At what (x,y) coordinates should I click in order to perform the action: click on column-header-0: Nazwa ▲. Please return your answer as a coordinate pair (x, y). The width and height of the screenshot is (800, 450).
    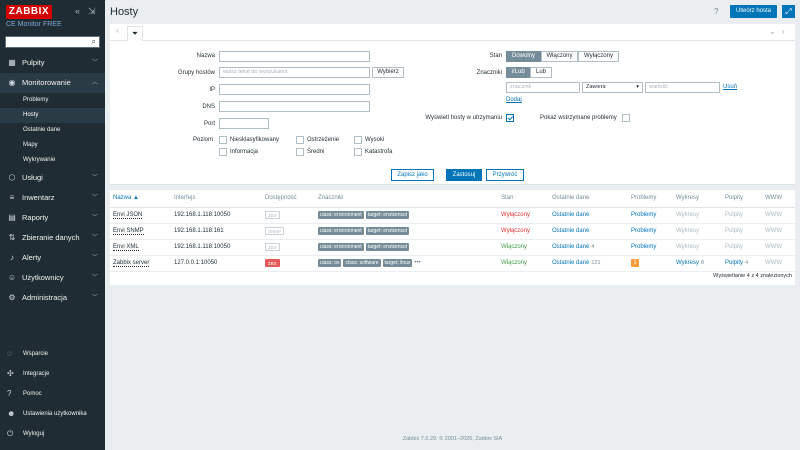
    Looking at the image, I should click on (140, 199).